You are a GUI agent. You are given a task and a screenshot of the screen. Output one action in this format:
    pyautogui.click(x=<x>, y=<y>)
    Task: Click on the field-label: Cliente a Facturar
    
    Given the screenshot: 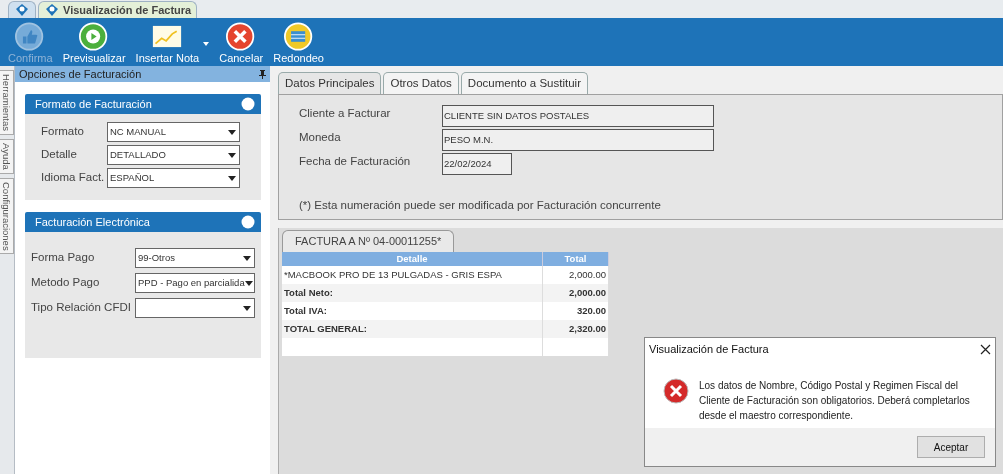 What is the action you would take?
    pyautogui.click(x=345, y=114)
    